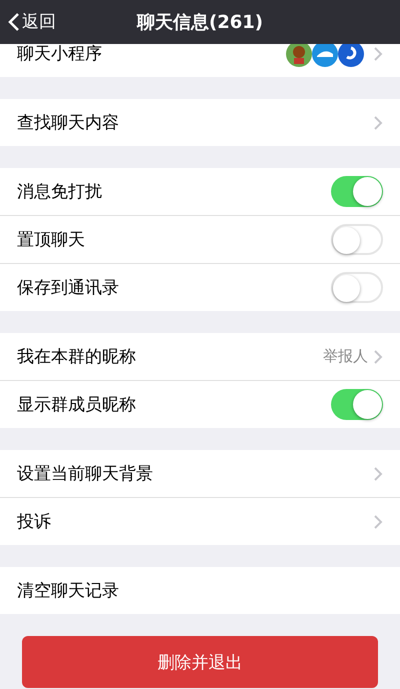  What do you see at coordinates (195, 473) in the screenshot?
I see `setting-label: 设置当前聊天背景` at bounding box center [195, 473].